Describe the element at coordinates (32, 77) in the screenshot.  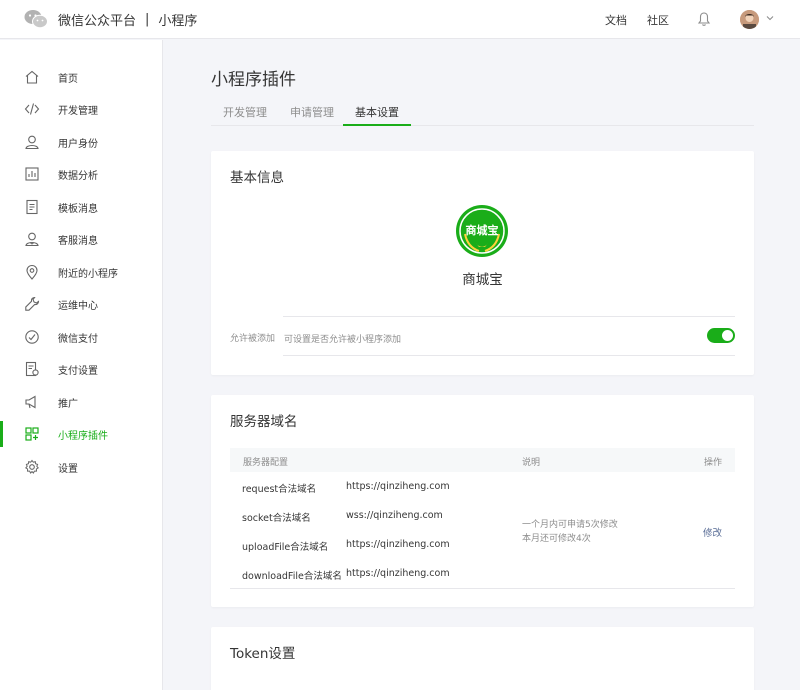
I see `home-icon` at that location.